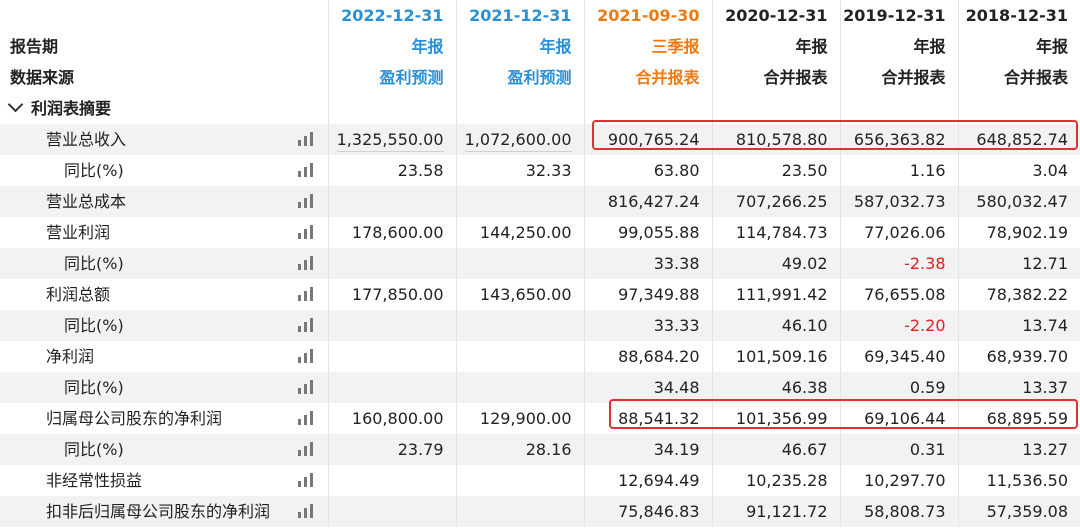 This screenshot has height=529, width=1080. What do you see at coordinates (519, 139) in the screenshot?
I see `value-cell: 1,072,600.00` at bounding box center [519, 139].